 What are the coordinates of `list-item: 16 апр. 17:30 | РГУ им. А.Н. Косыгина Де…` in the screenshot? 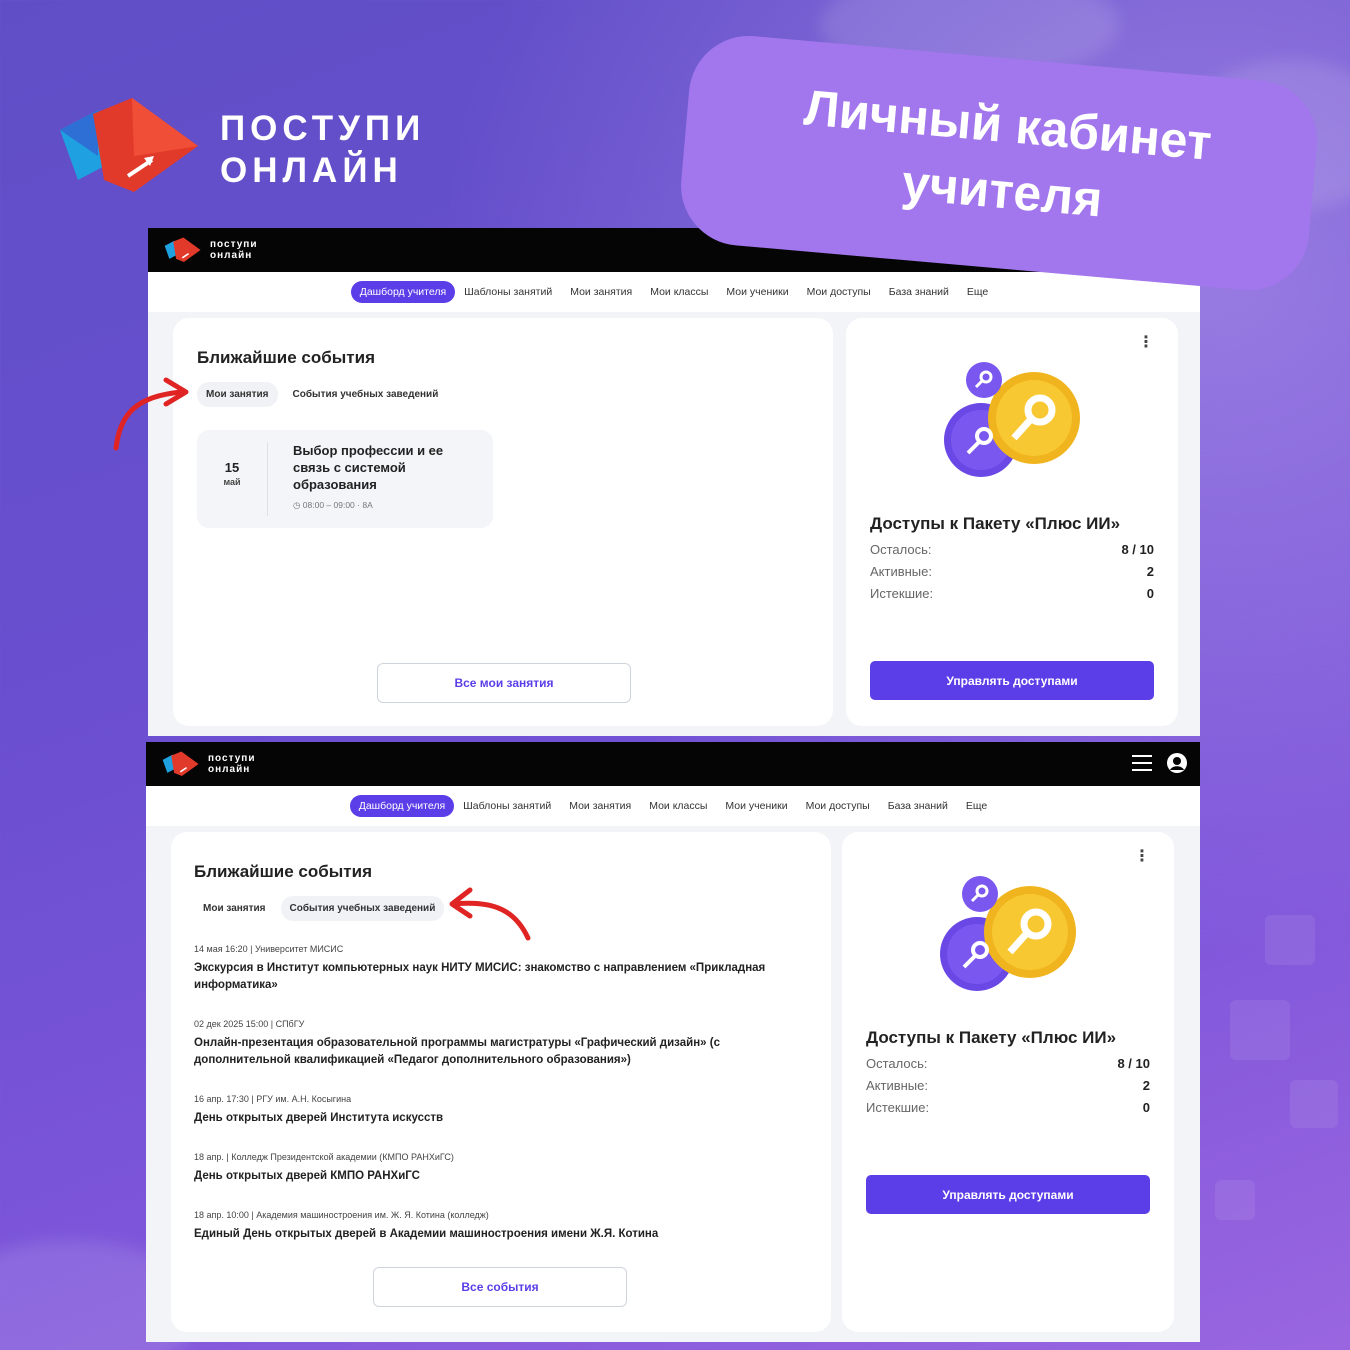 It's located at (494, 1123).